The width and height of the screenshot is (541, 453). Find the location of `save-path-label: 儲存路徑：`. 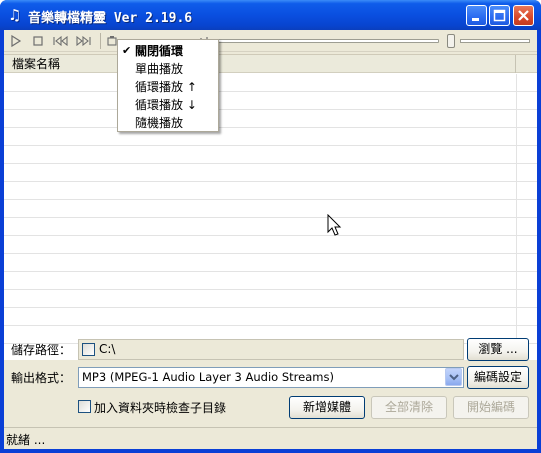

save-path-label: 儲存路徑： is located at coordinates (41, 350).